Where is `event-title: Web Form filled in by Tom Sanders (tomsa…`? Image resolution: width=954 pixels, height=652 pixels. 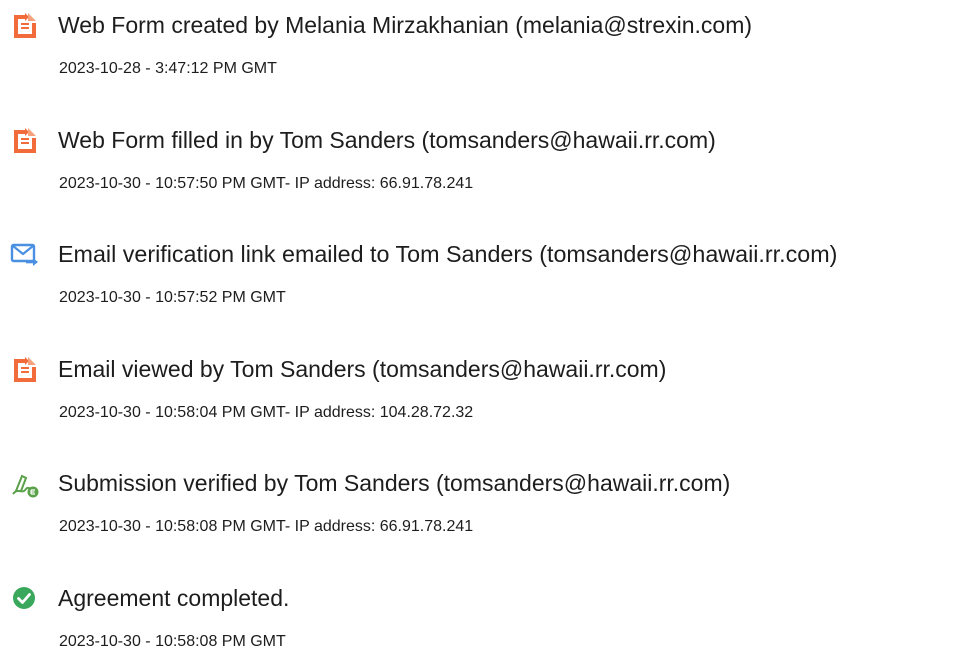
event-title: Web Form filled in by Tom Sanders (tomsa… is located at coordinates (387, 140).